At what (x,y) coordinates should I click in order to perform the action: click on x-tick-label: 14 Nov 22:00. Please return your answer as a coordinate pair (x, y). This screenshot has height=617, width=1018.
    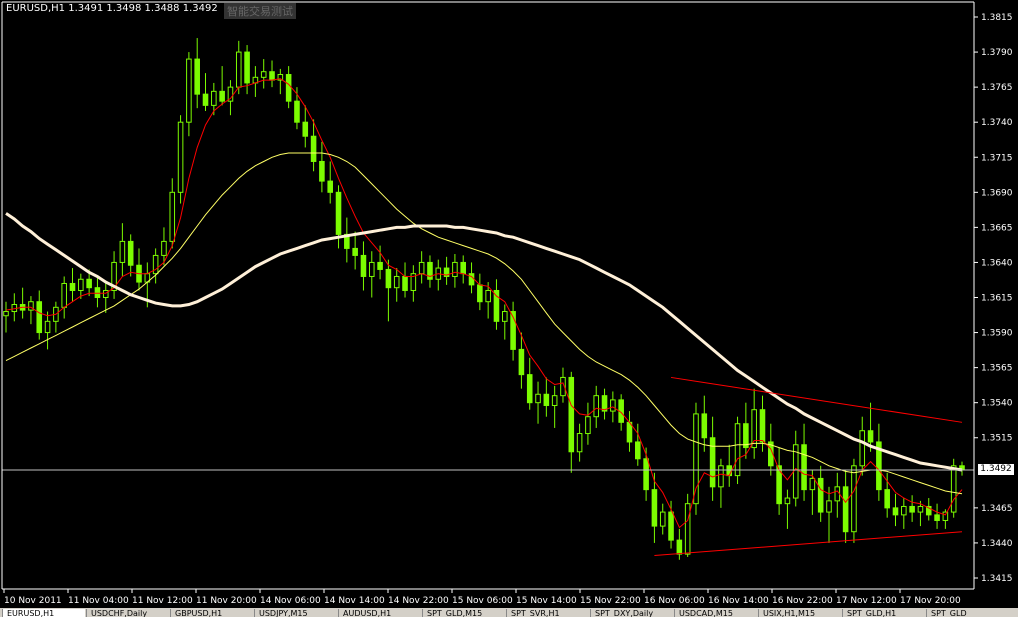
    Looking at the image, I should click on (418, 601).